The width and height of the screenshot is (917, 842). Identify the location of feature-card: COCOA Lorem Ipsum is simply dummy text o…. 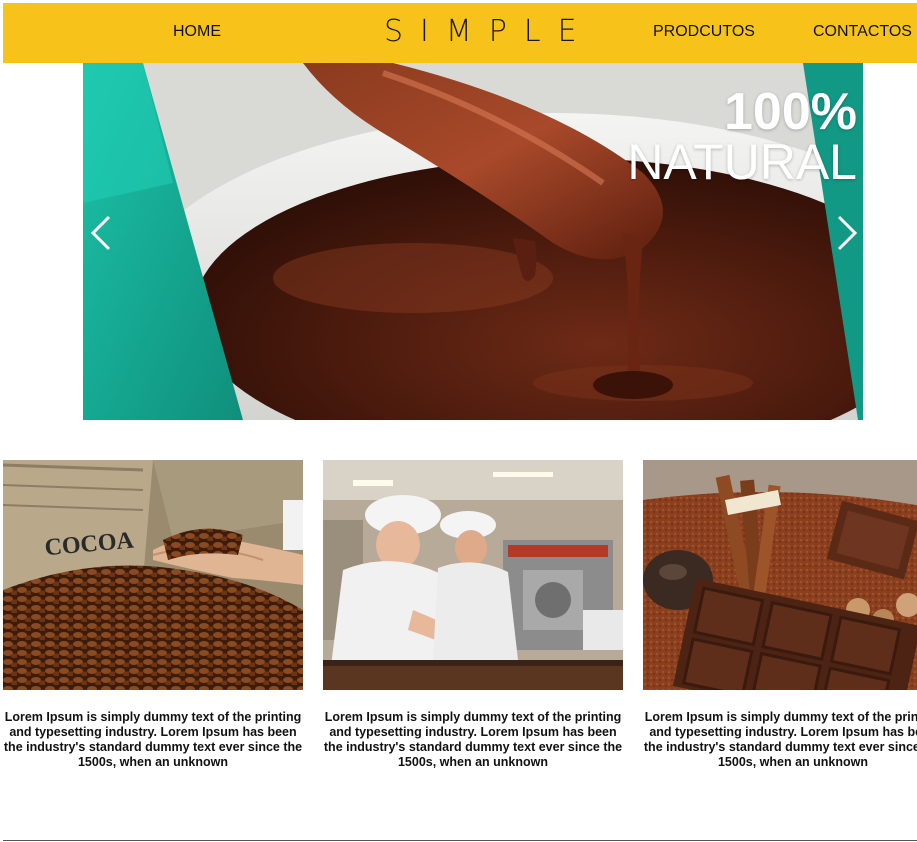
(153, 614).